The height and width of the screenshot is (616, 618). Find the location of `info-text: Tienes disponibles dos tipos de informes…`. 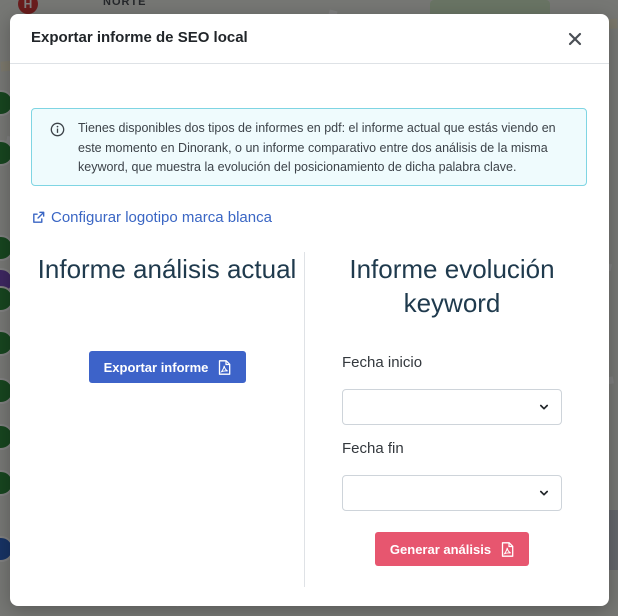

info-text: Tienes disponibles dos tipos de informes… is located at coordinates (317, 147).